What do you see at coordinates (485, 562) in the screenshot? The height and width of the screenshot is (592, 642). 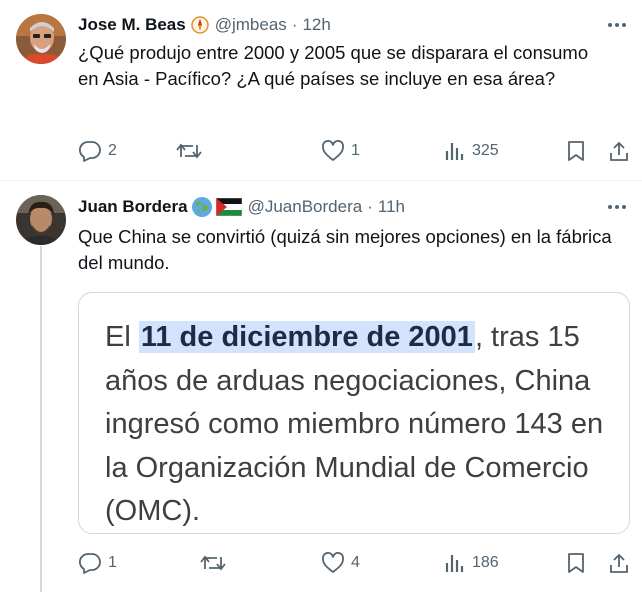 I see `view-count: 186` at bounding box center [485, 562].